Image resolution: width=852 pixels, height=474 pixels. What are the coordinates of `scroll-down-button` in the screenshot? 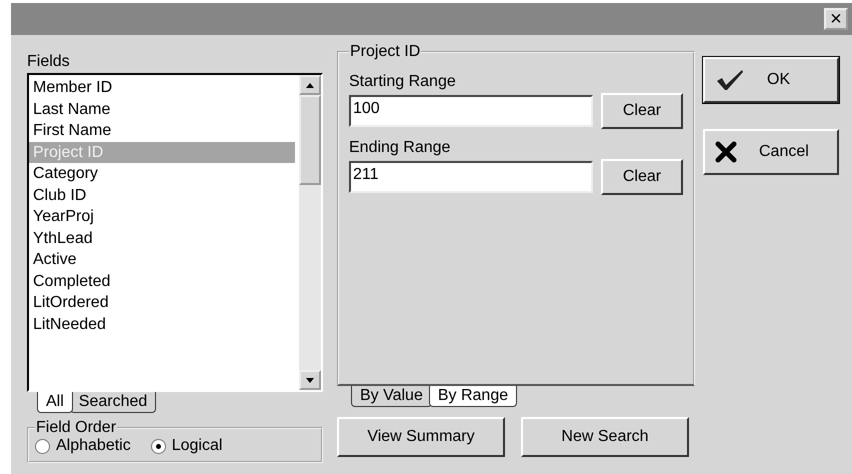 It's located at (310, 380).